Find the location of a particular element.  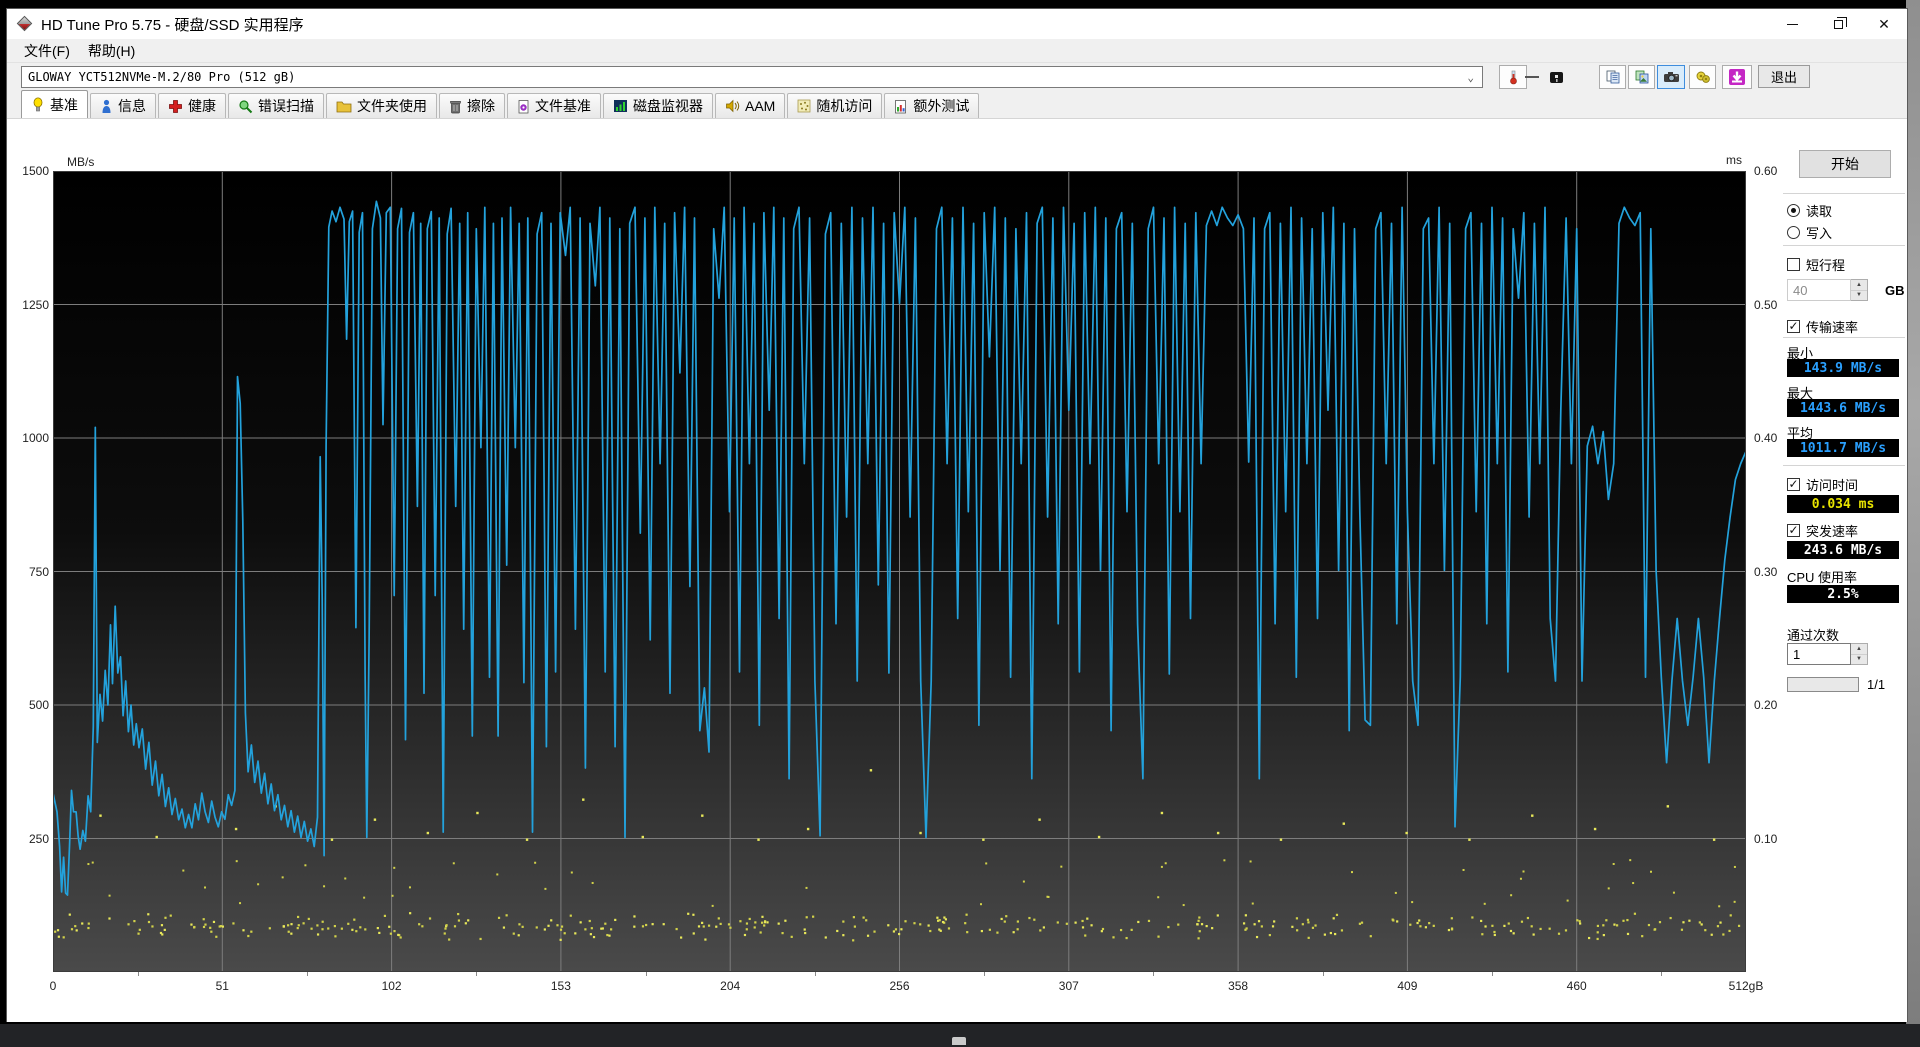

disk-monitor-icon is located at coordinates (620, 106).